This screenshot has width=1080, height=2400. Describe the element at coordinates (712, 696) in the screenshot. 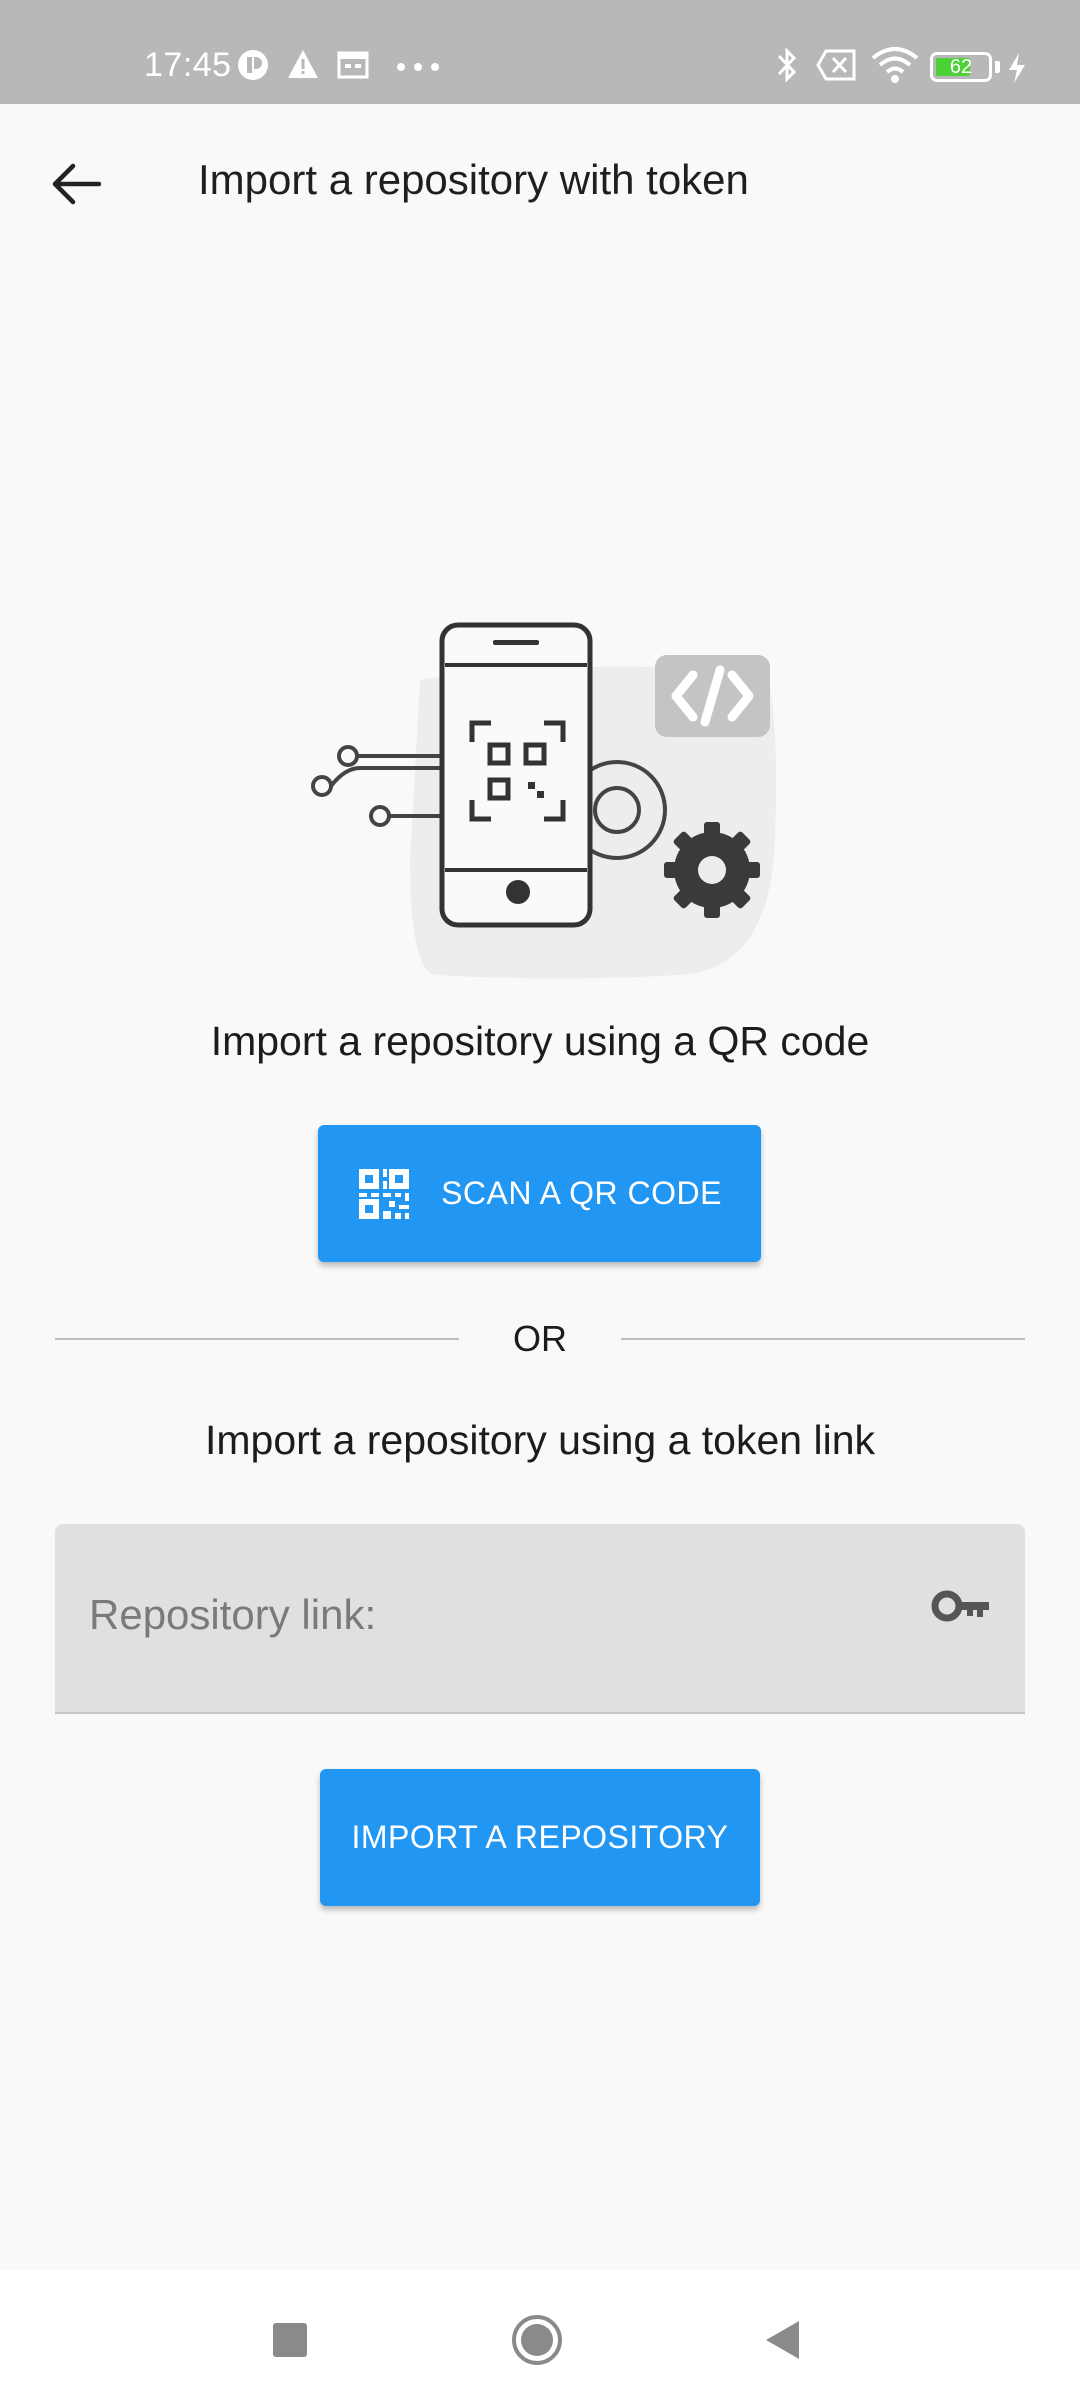

I see `code-tag-icon` at that location.